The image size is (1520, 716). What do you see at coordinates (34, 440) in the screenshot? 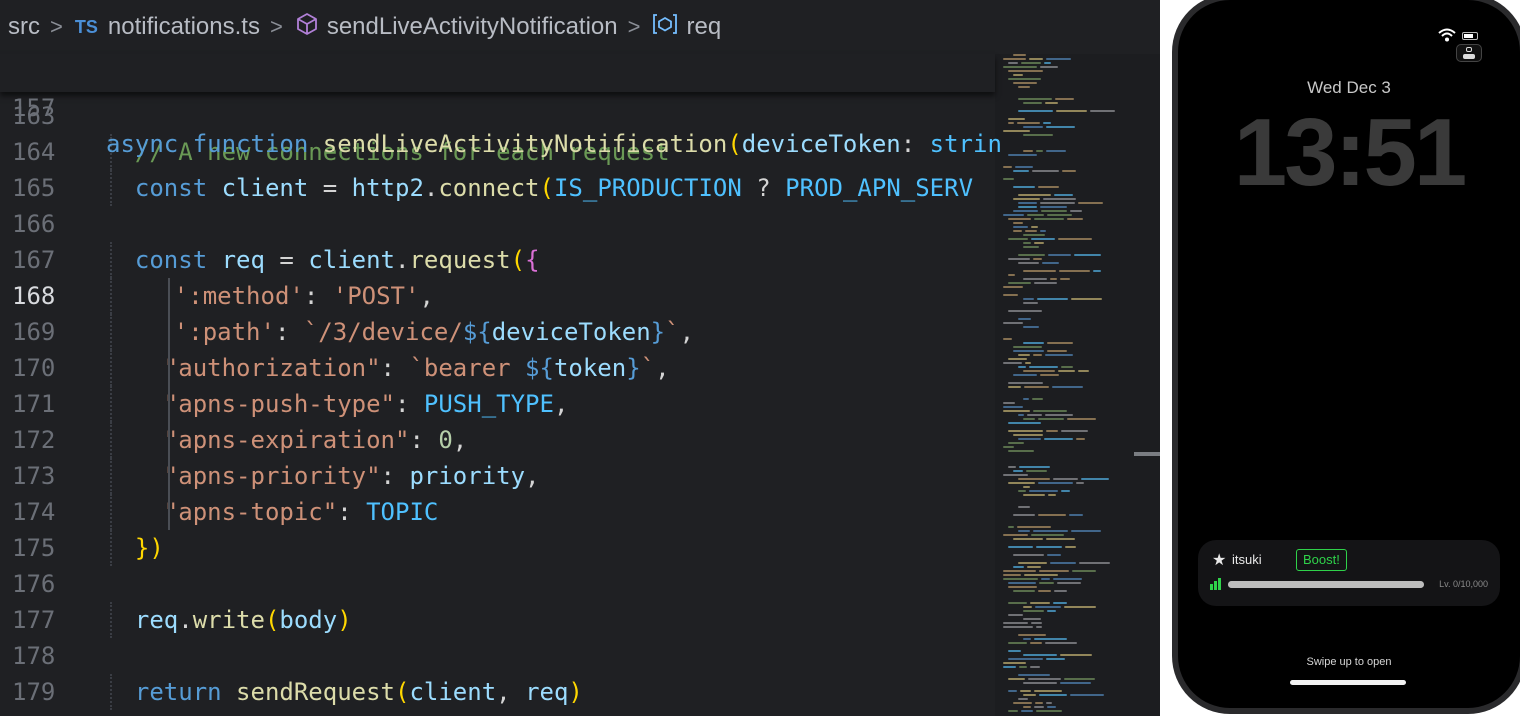
I see `line-number: 172` at bounding box center [34, 440].